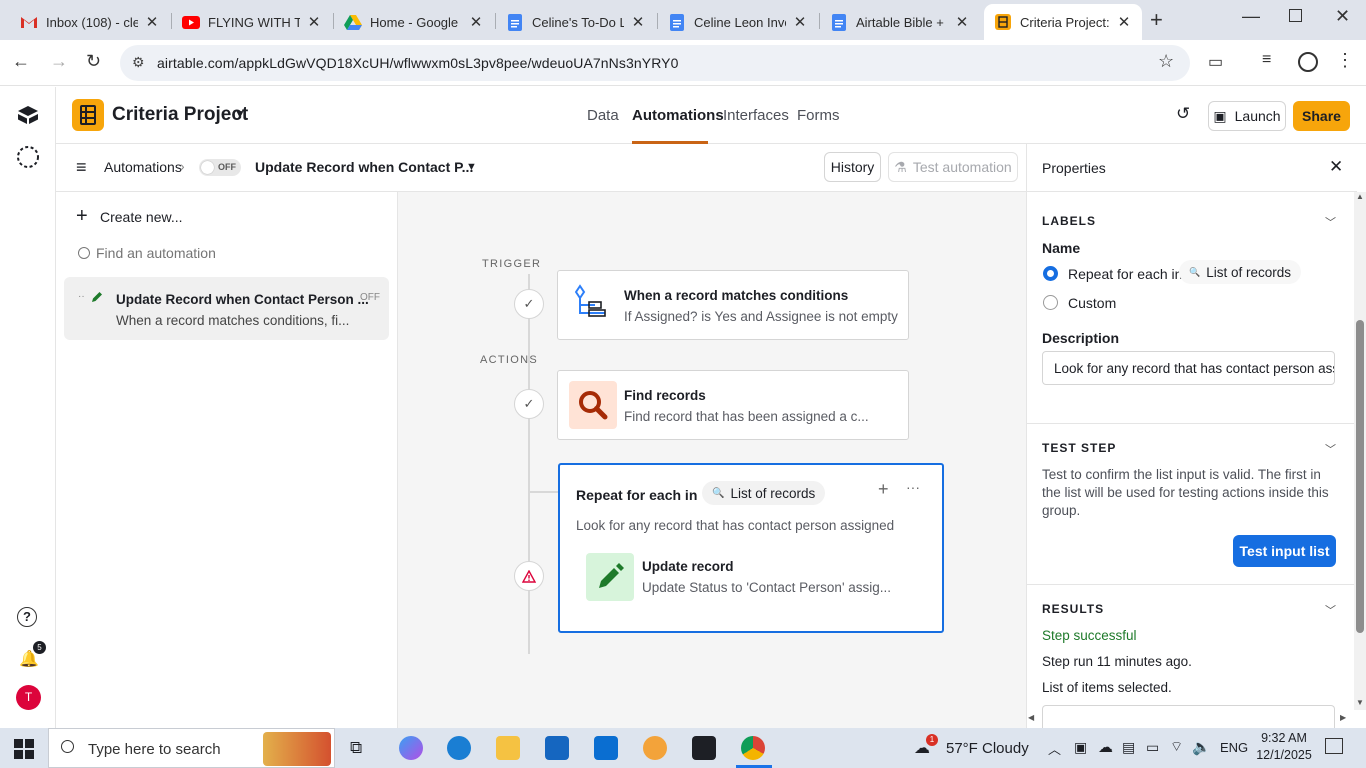  I want to click on restore-icon, so click(1295, 15).